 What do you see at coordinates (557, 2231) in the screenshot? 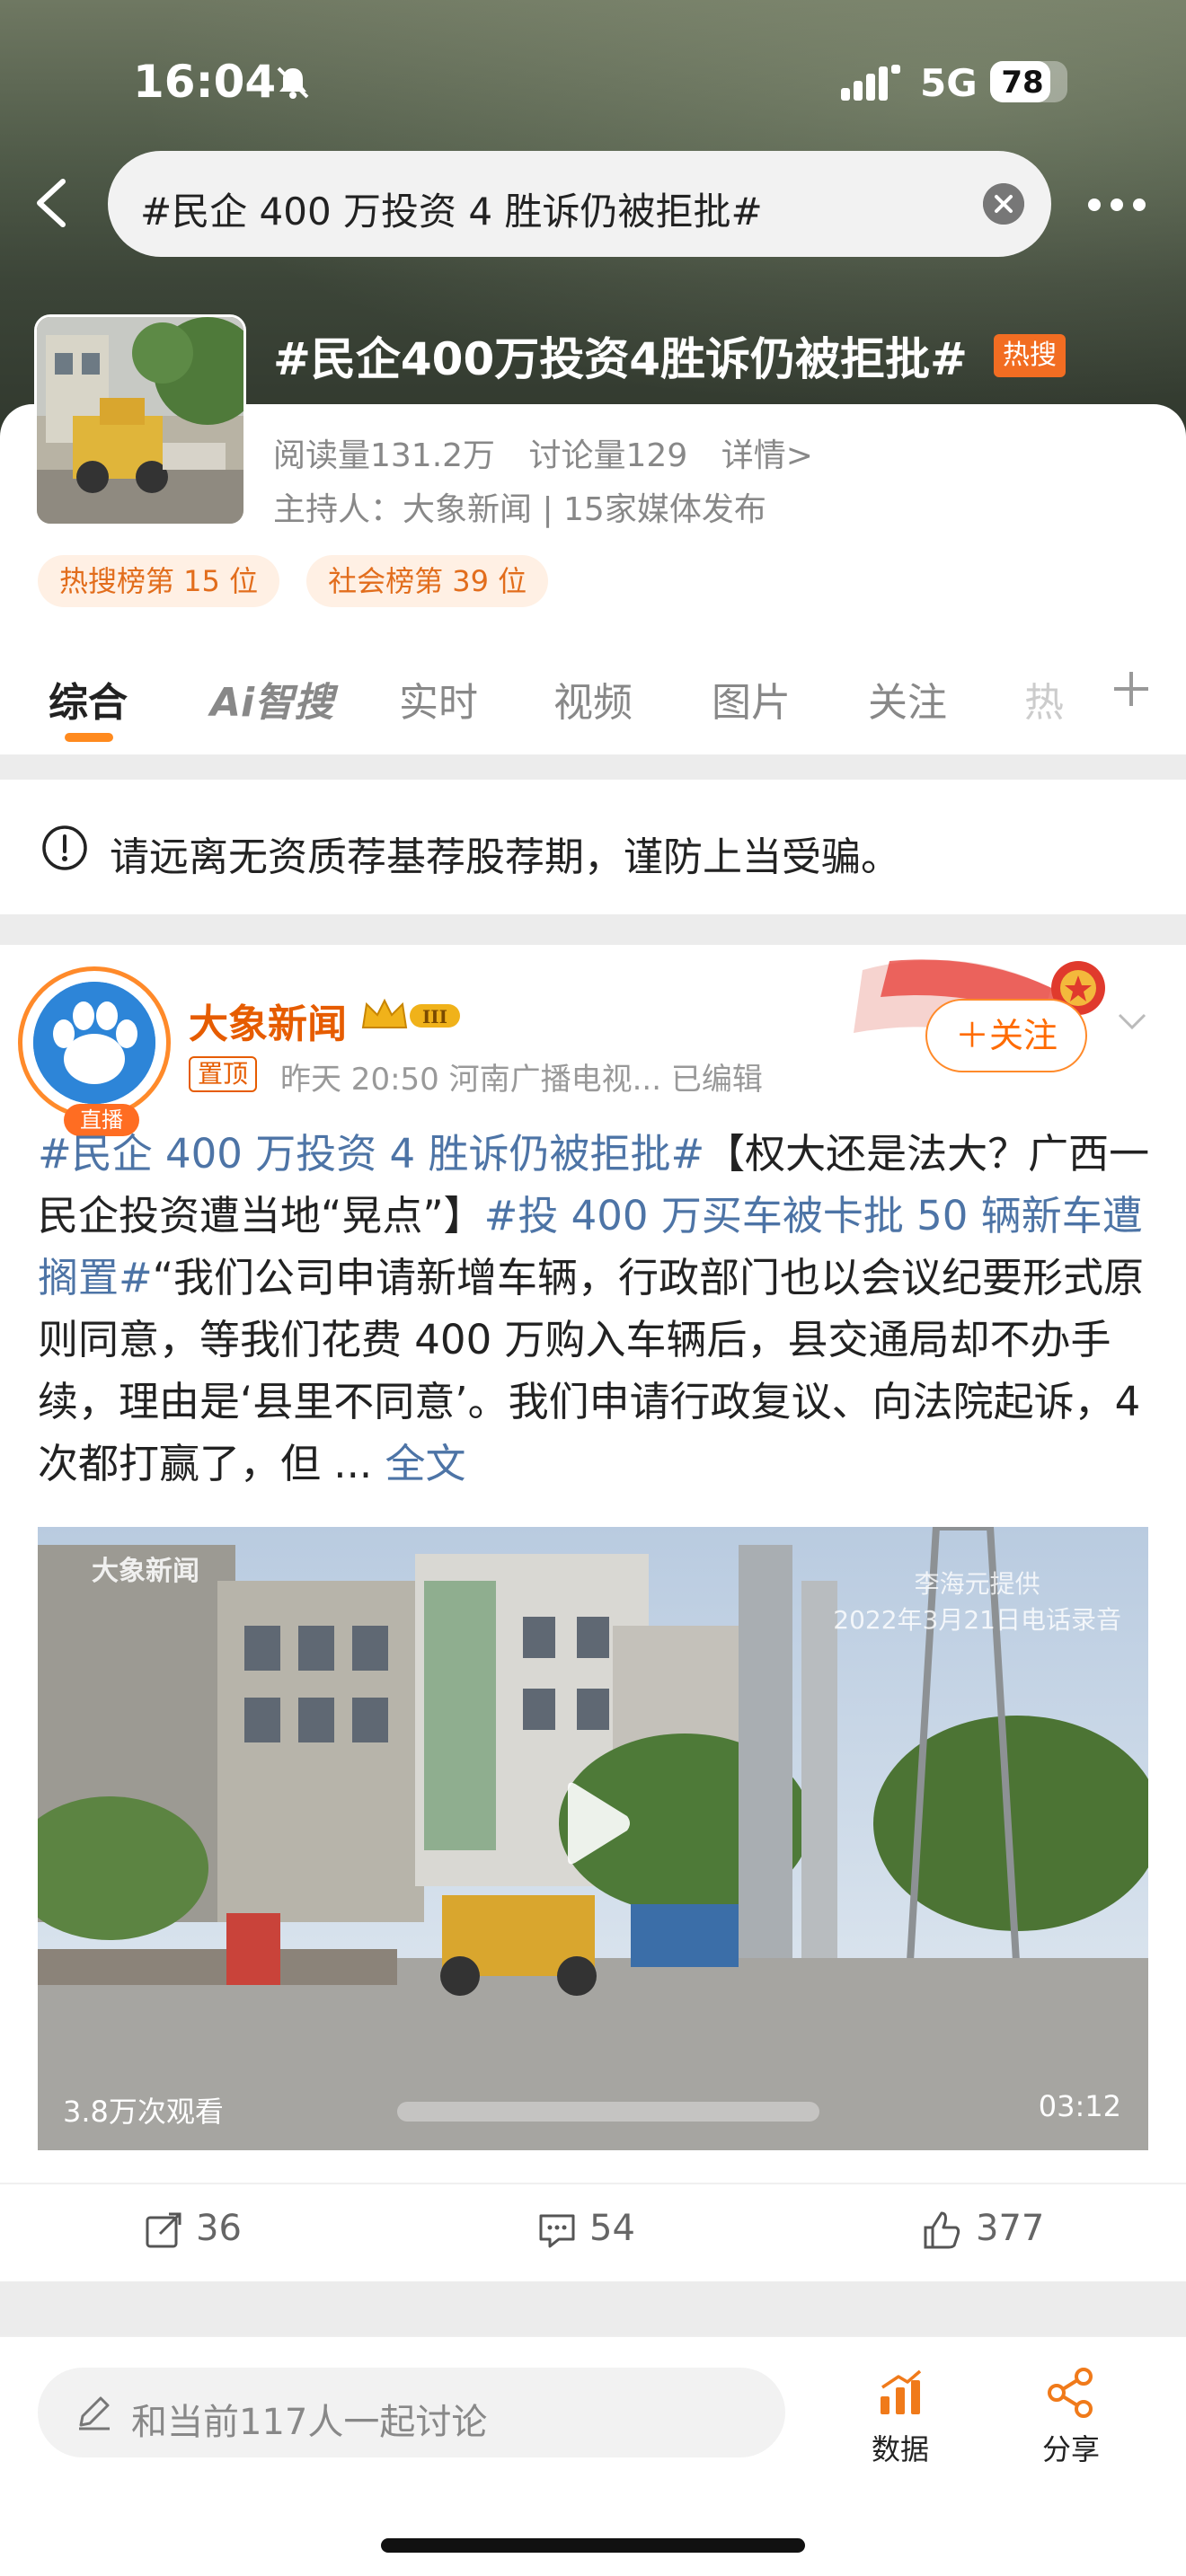
I see `comment-icon` at bounding box center [557, 2231].